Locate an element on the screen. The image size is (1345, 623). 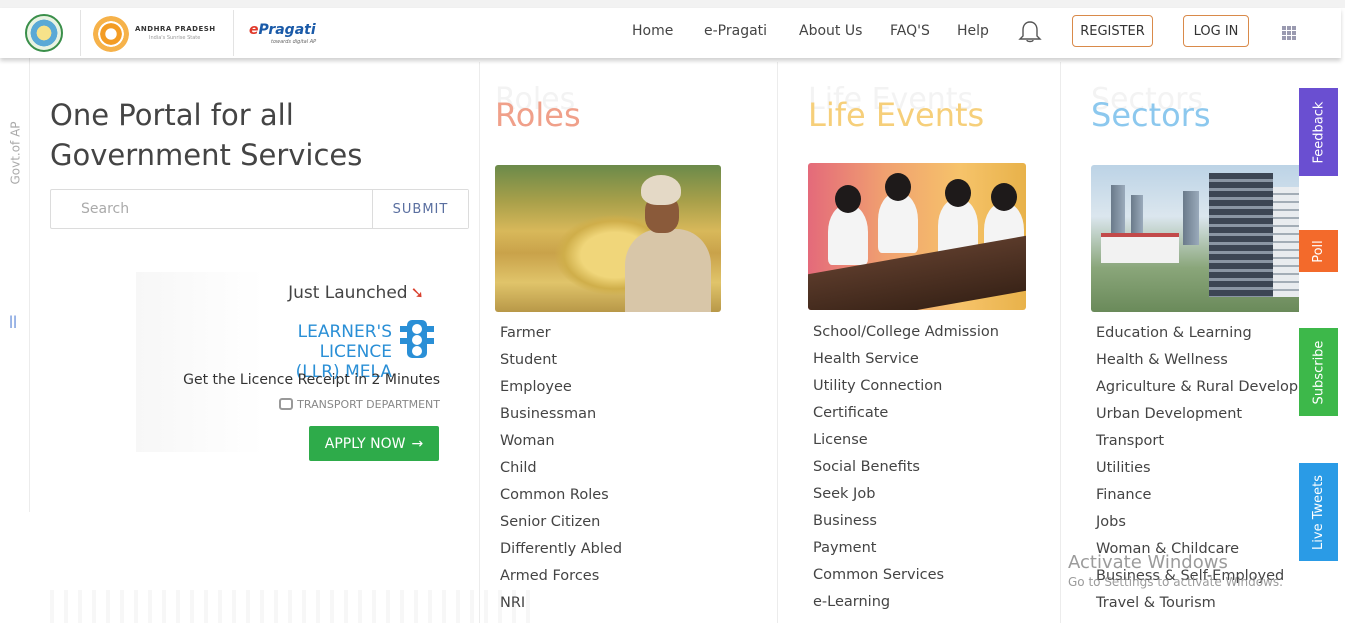
decorative-footer-pattern is located at coordinates (290, 606).